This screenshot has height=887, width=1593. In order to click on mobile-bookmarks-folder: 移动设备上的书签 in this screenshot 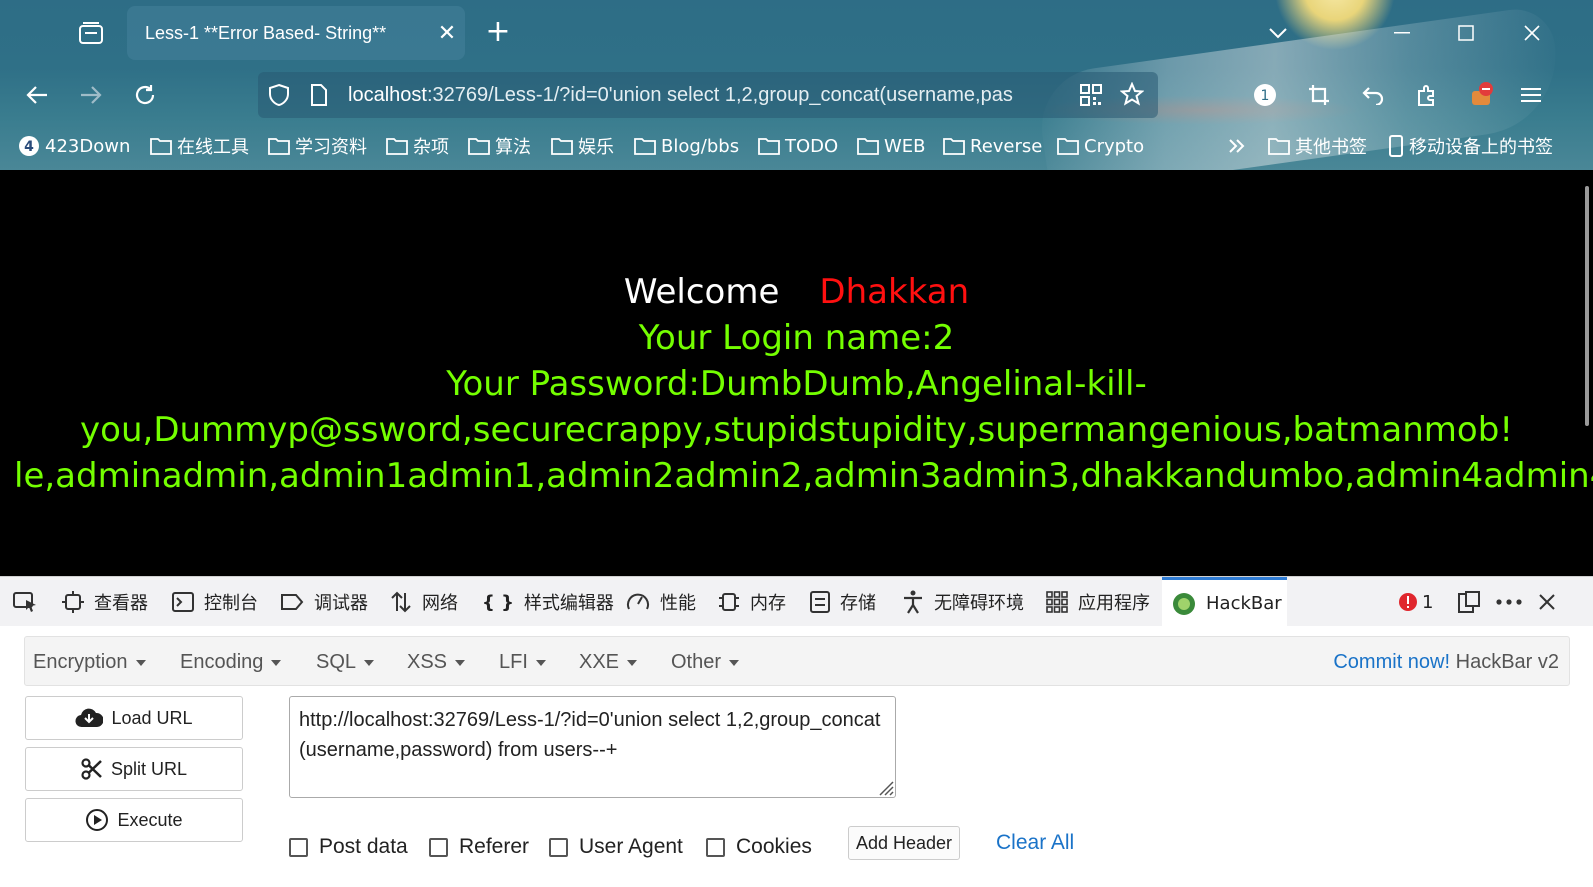, I will do `click(1470, 146)`.